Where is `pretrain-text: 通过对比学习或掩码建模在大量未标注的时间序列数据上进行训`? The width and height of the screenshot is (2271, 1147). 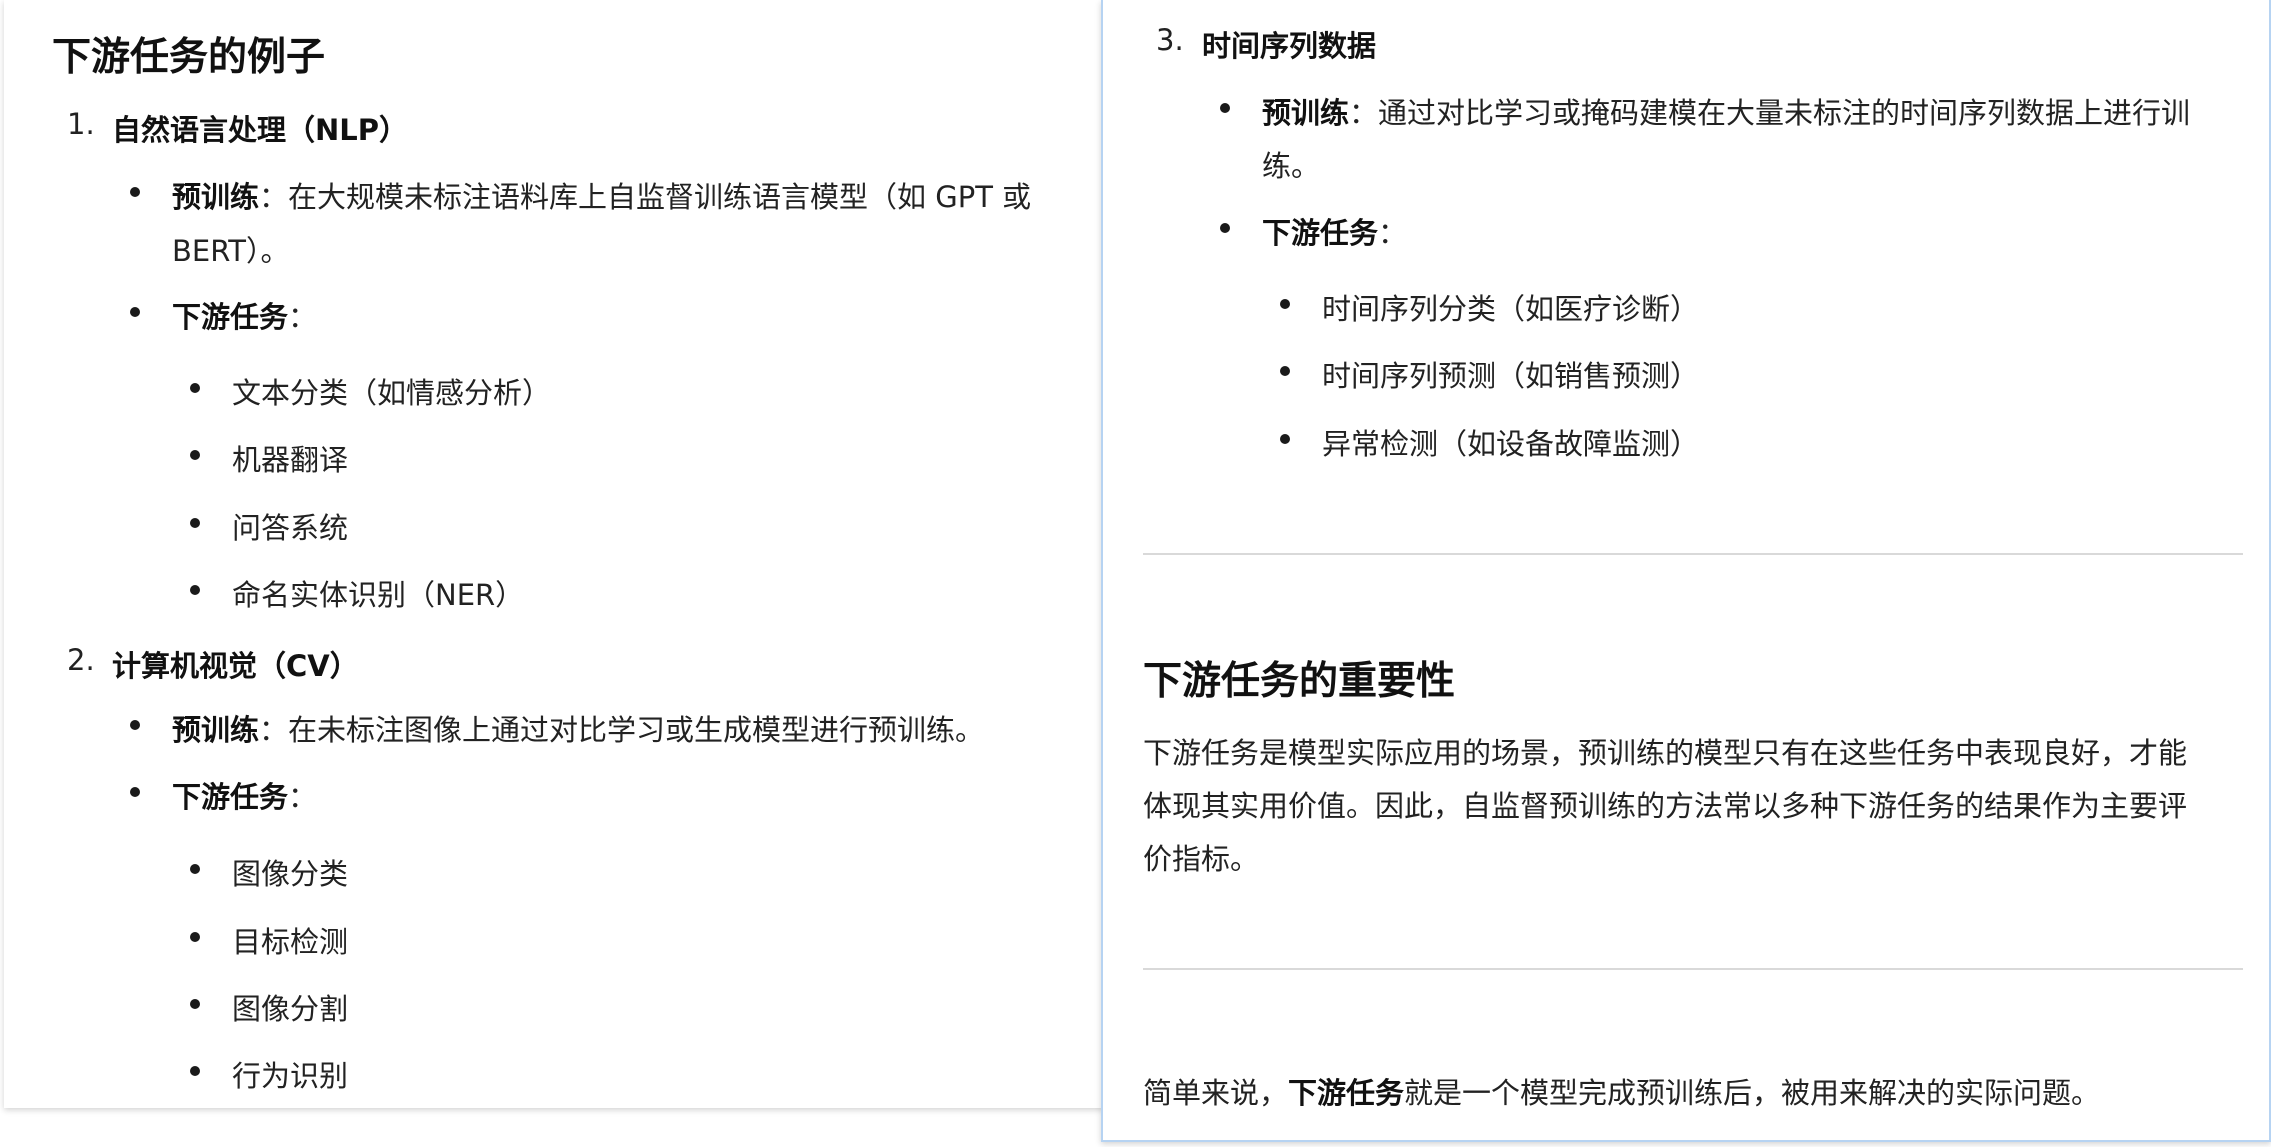 pretrain-text: 通过对比学习或掩码建模在大量未标注的时间序列数据上进行训 is located at coordinates (1784, 113).